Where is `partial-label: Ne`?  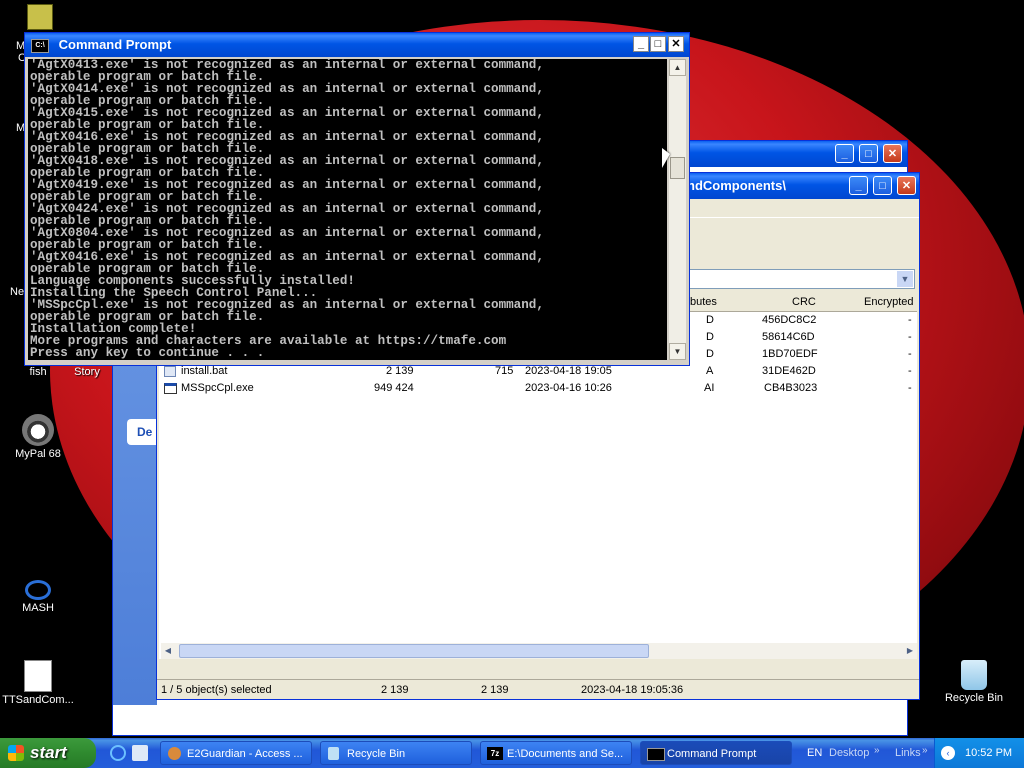 partial-label: Ne is located at coordinates (17, 292).